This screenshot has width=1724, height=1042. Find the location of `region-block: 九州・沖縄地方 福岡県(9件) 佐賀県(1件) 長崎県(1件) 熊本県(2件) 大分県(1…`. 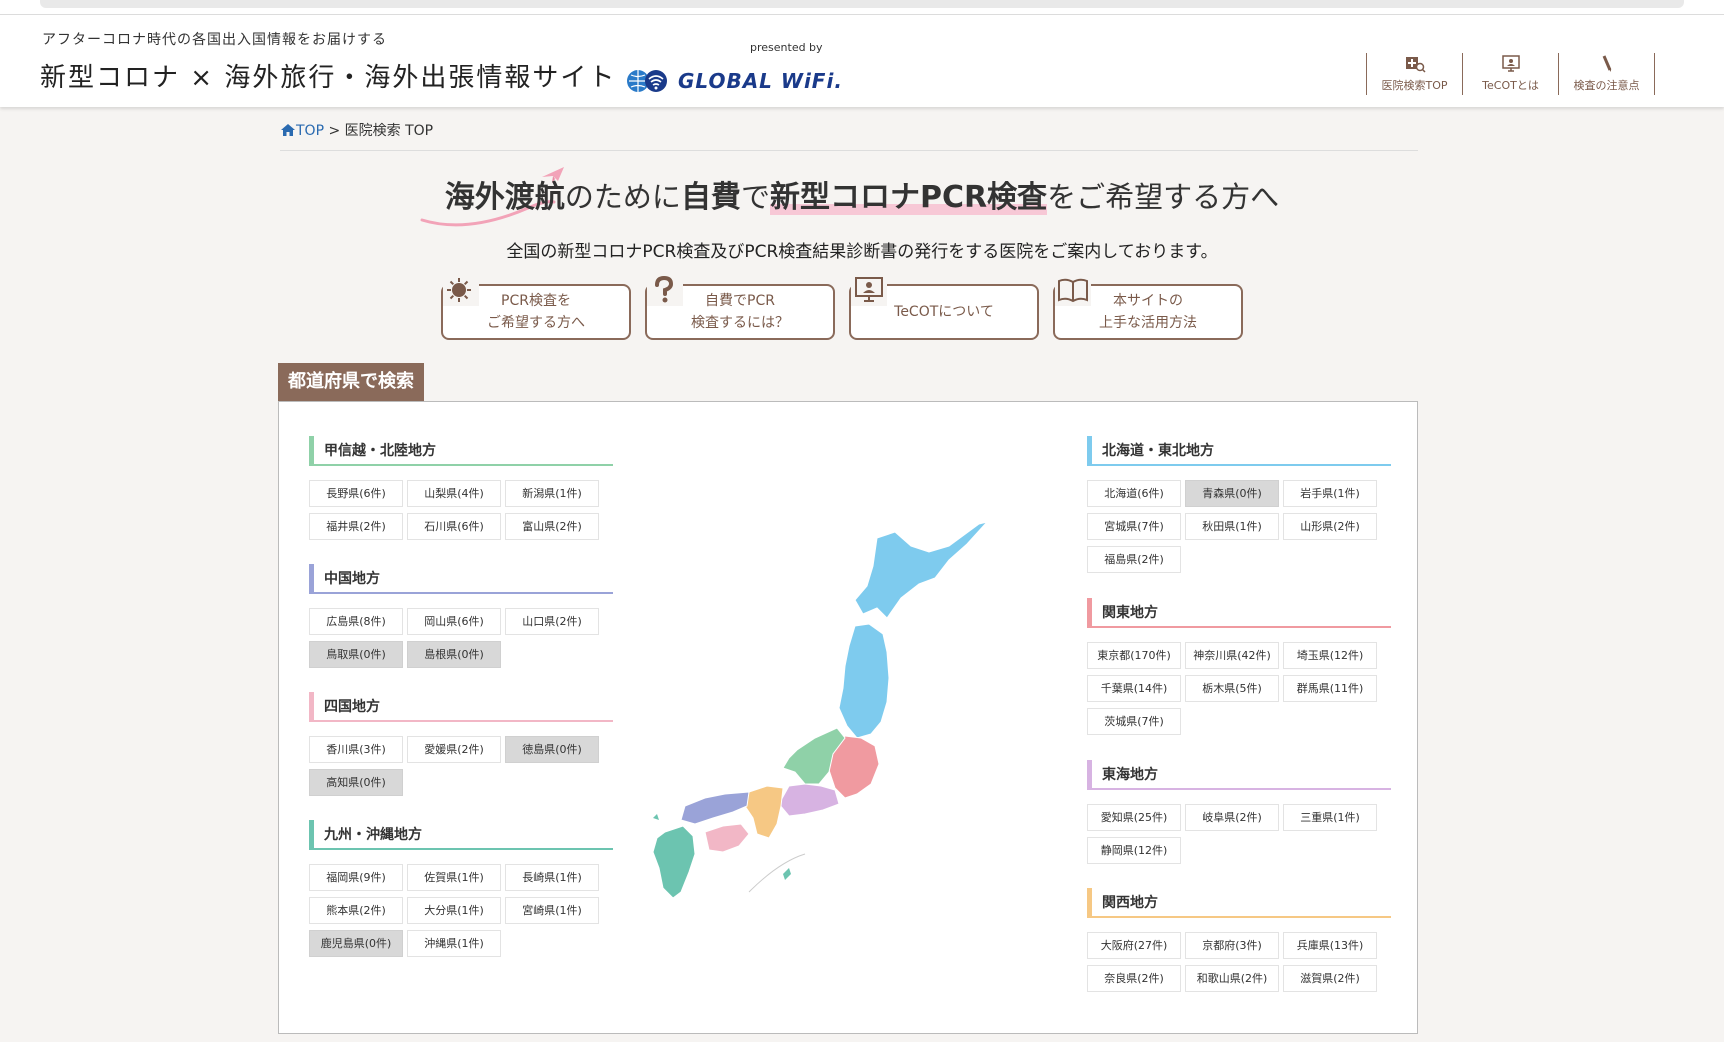

region-block: 九州・沖縄地方 福岡県(9件) 佐賀県(1件) 長崎県(1件) 熊本県(2件) 大分県(1… is located at coordinates (461, 888).